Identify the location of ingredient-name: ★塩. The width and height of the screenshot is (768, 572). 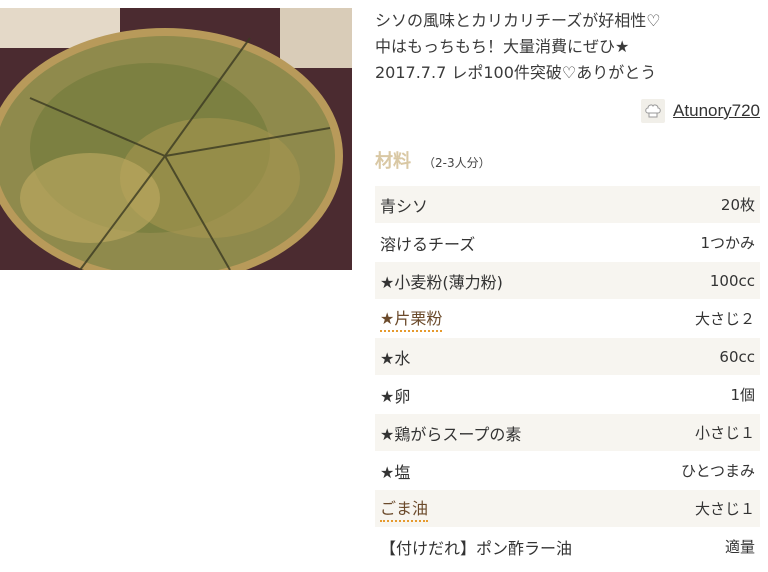
(395, 472).